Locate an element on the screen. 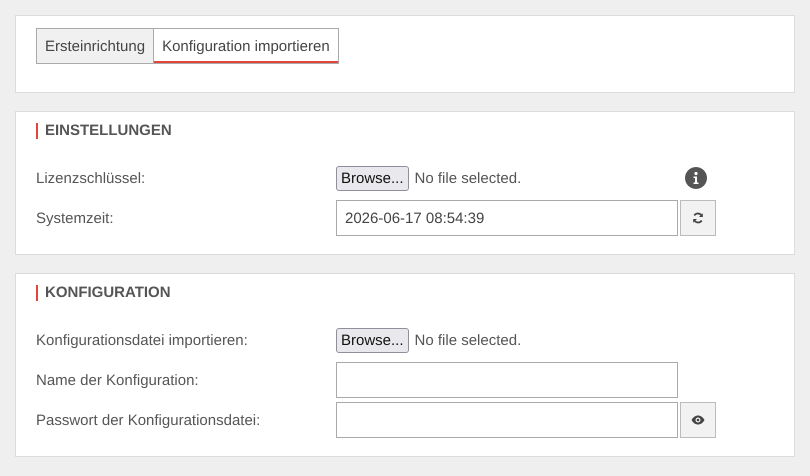 The width and height of the screenshot is (810, 476). show-password-button is located at coordinates (698, 420).